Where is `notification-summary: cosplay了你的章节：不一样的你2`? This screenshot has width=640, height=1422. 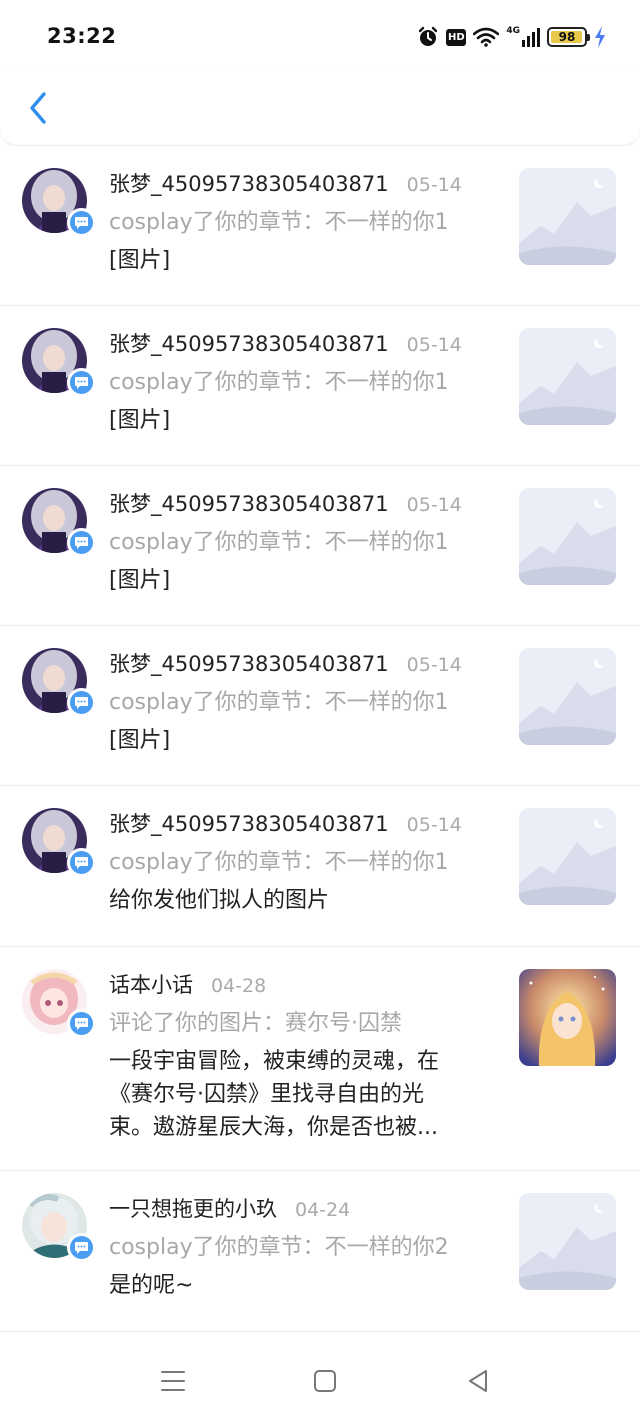 notification-summary: cosplay了你的章节：不一样的你2 is located at coordinates (279, 1247).